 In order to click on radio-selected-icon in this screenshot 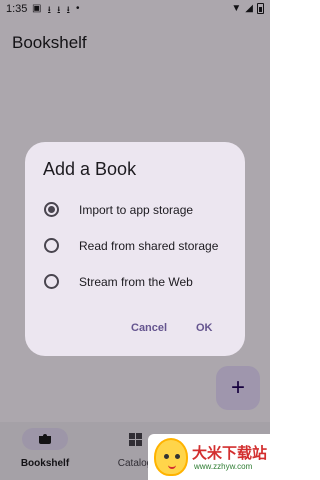, I will do `click(51, 209)`.